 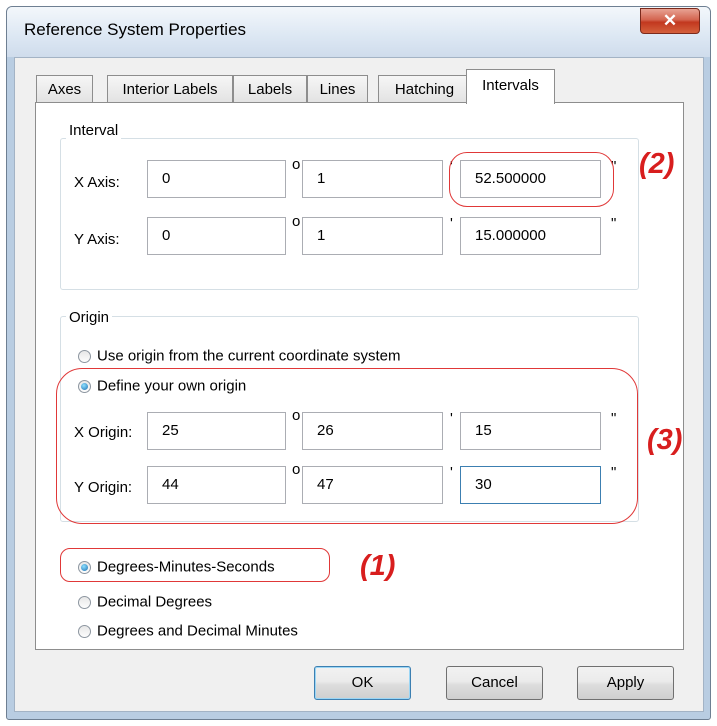 What do you see at coordinates (510, 86) in the screenshot?
I see `tab-intervals: Intervals` at bounding box center [510, 86].